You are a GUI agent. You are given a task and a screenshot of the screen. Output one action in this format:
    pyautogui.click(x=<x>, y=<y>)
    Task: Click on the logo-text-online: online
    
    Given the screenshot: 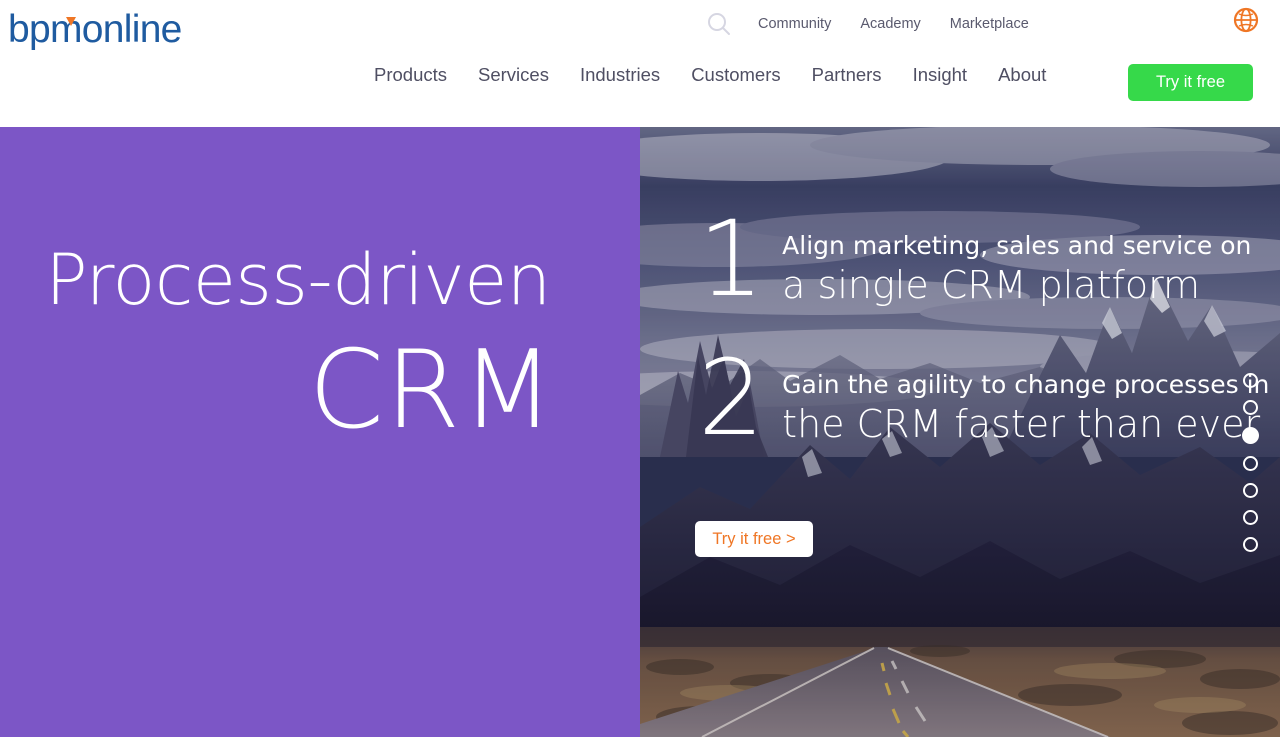 What is the action you would take?
    pyautogui.click(x=132, y=29)
    